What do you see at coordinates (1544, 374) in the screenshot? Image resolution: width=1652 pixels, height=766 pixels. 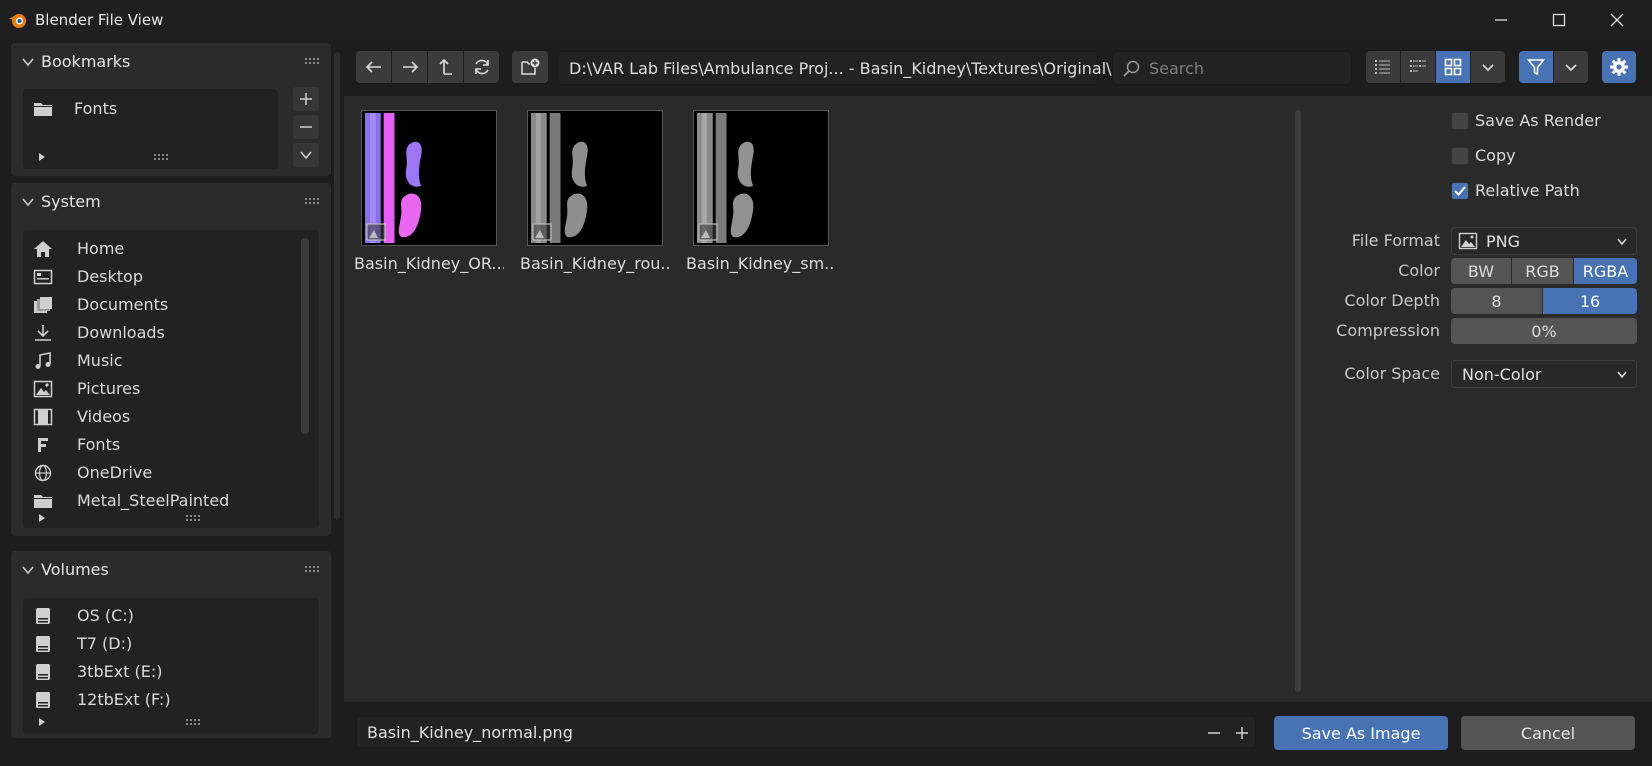 I see `color-space-dropdown: Non-Color` at bounding box center [1544, 374].